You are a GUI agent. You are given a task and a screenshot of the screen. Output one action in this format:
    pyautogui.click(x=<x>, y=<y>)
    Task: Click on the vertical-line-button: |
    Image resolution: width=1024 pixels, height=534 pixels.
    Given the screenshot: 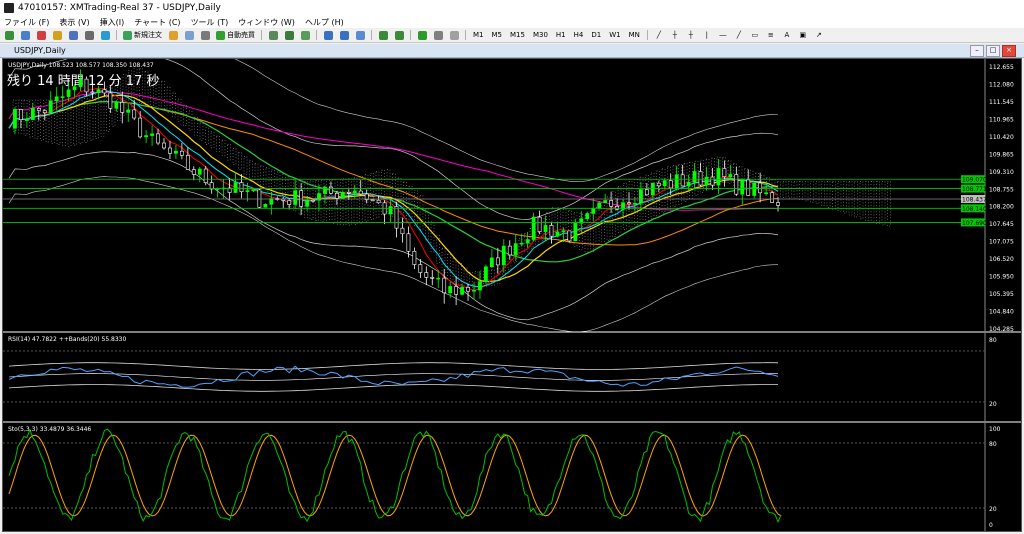 What is the action you would take?
    pyautogui.click(x=707, y=35)
    